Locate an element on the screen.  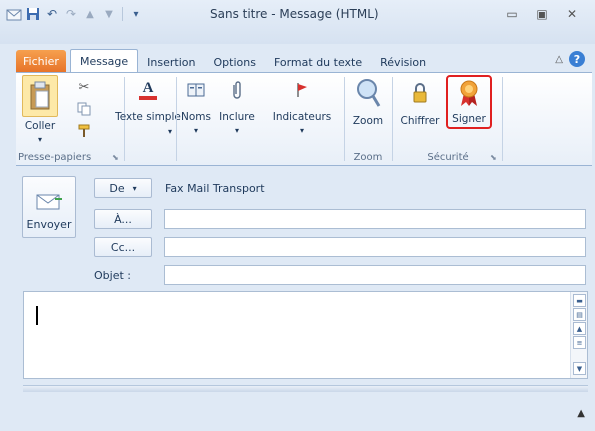
paste-button: Coller ▾ is located at coordinates (40, 110).